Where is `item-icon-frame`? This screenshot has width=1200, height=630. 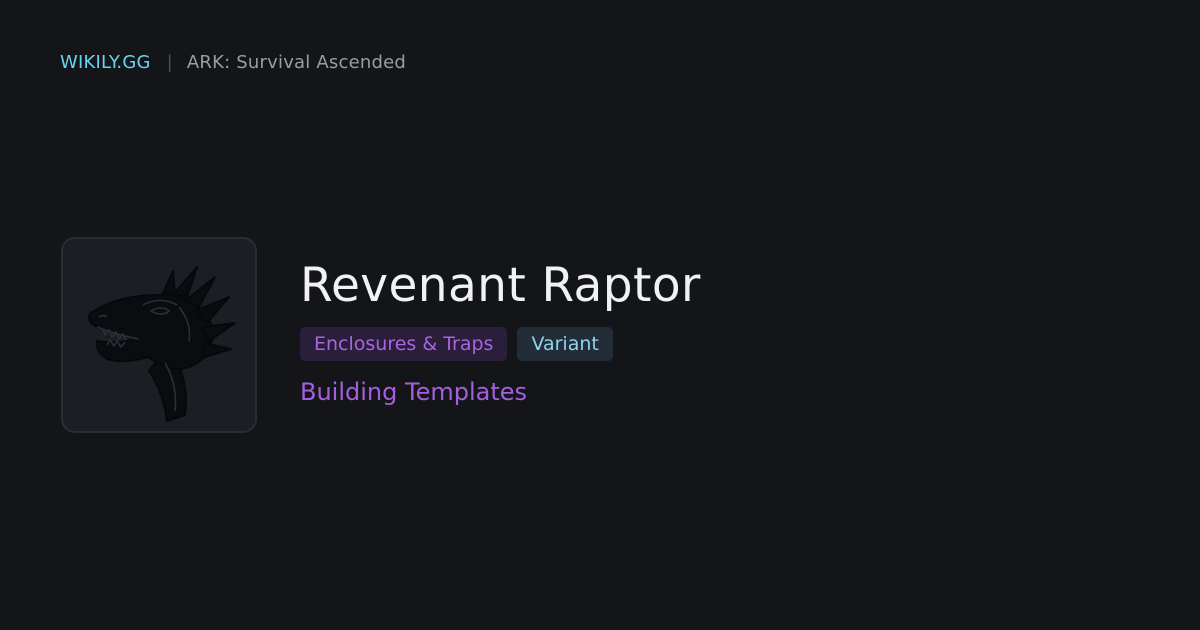
item-icon-frame is located at coordinates (159, 335).